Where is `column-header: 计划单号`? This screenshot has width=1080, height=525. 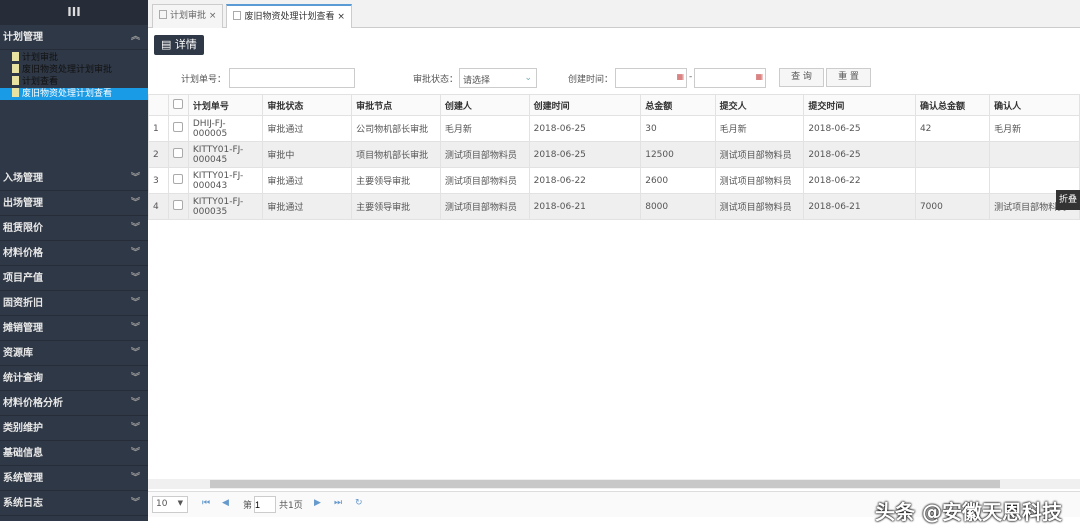 column-header: 计划单号 is located at coordinates (225, 105).